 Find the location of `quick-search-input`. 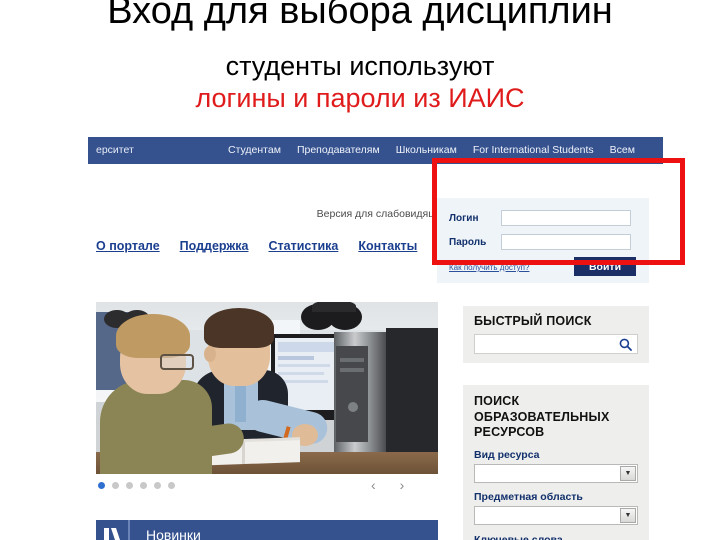

quick-search-input is located at coordinates (556, 344).